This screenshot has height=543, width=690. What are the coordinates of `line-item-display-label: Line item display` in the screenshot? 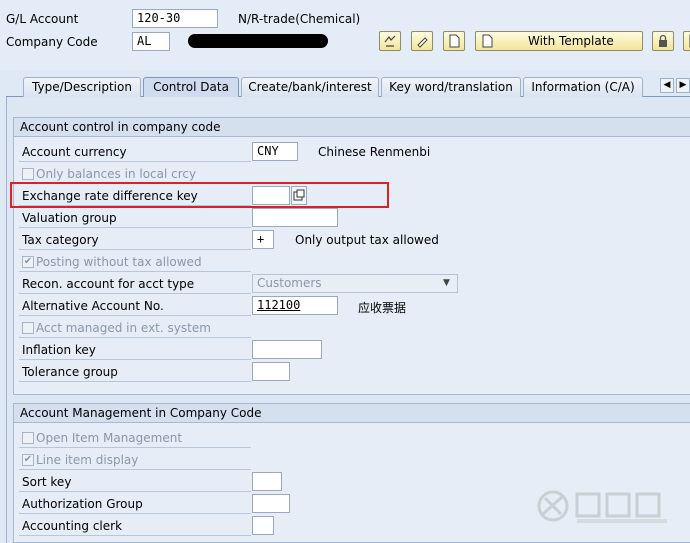 It's located at (87, 460).